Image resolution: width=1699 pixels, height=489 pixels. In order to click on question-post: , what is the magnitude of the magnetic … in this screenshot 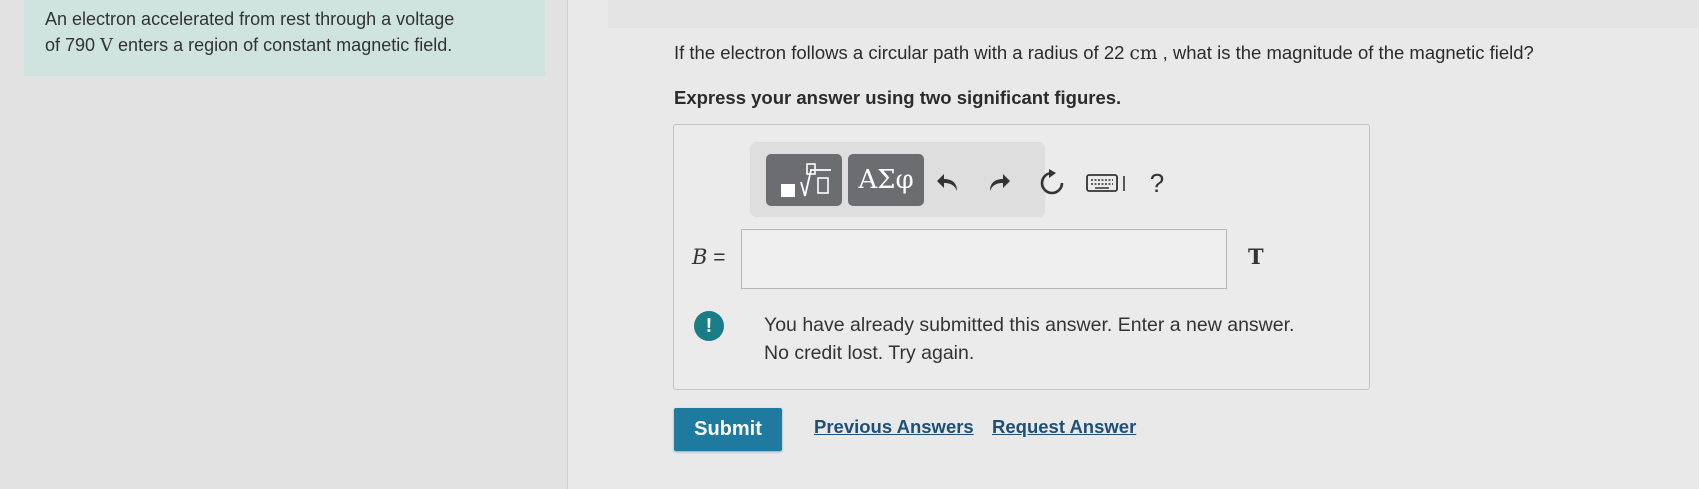, I will do `click(1345, 52)`.